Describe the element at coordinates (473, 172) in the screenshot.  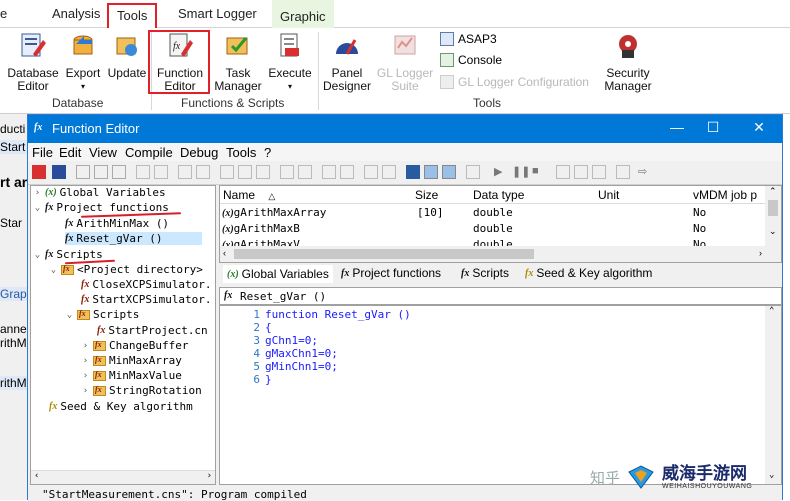
I see `function-icon` at that location.